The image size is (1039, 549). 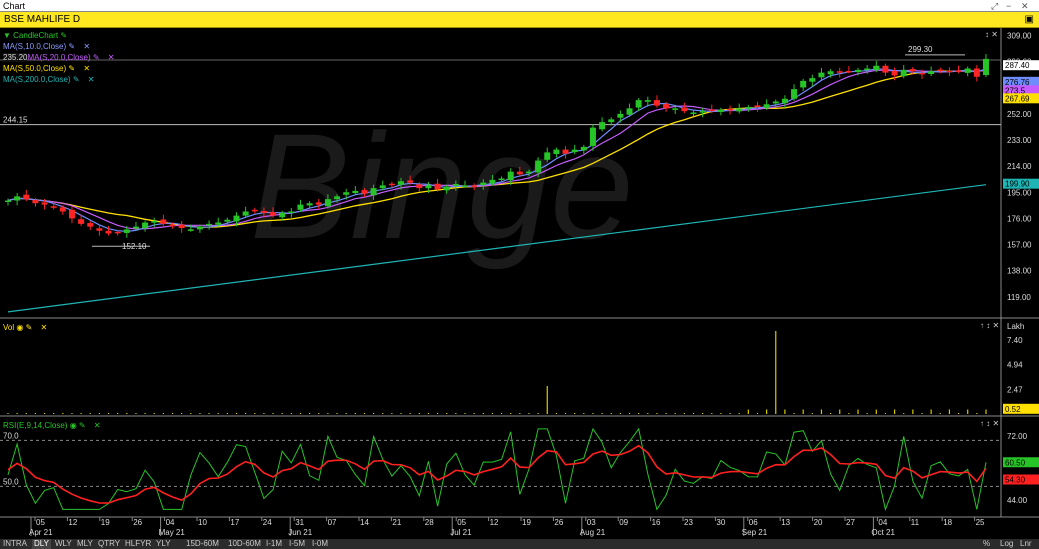 I want to click on interval-i-0m: I-0M, so click(x=320, y=544).